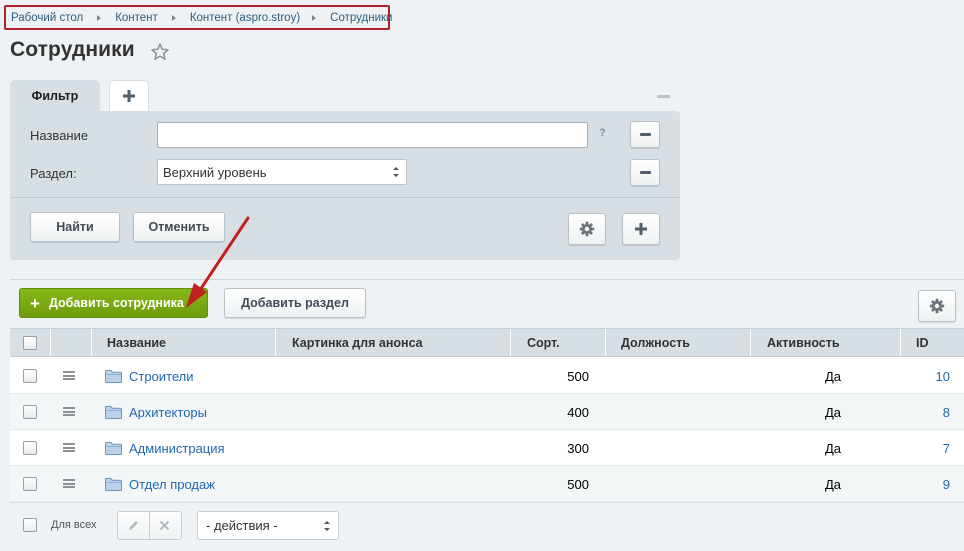  What do you see at coordinates (242, 525) in the screenshot?
I see `actions-select-value: - действия -` at bounding box center [242, 525].